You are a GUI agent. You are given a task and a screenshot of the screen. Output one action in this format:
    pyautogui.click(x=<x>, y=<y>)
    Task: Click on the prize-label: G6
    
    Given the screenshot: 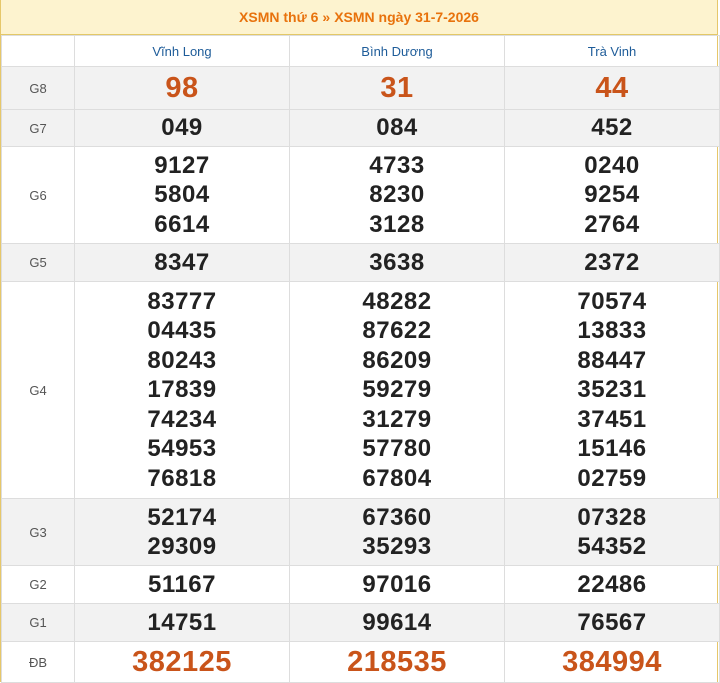 What is the action you would take?
    pyautogui.click(x=38, y=195)
    